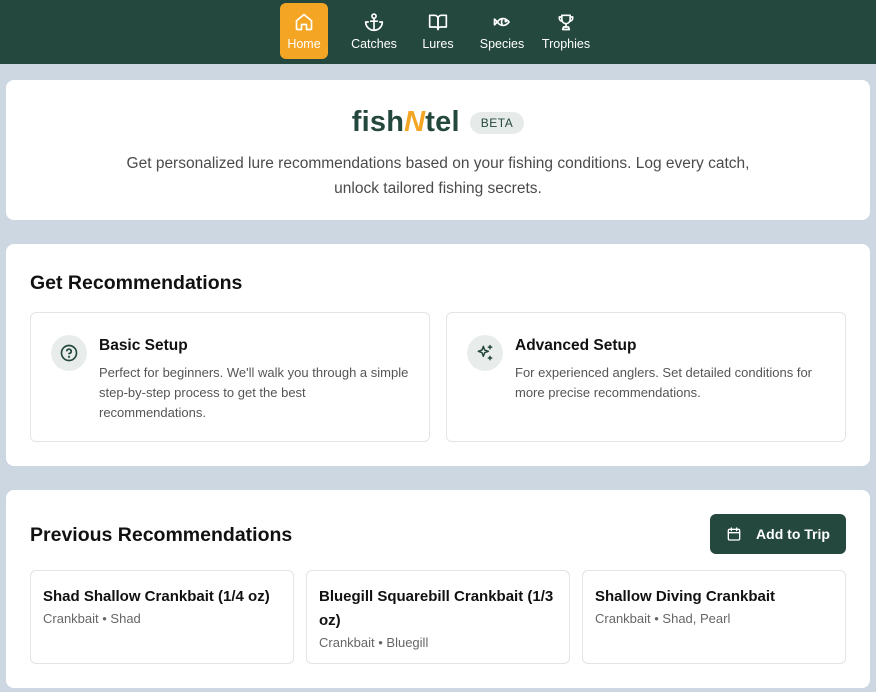  I want to click on brand-part-fish: fish, so click(378, 122).